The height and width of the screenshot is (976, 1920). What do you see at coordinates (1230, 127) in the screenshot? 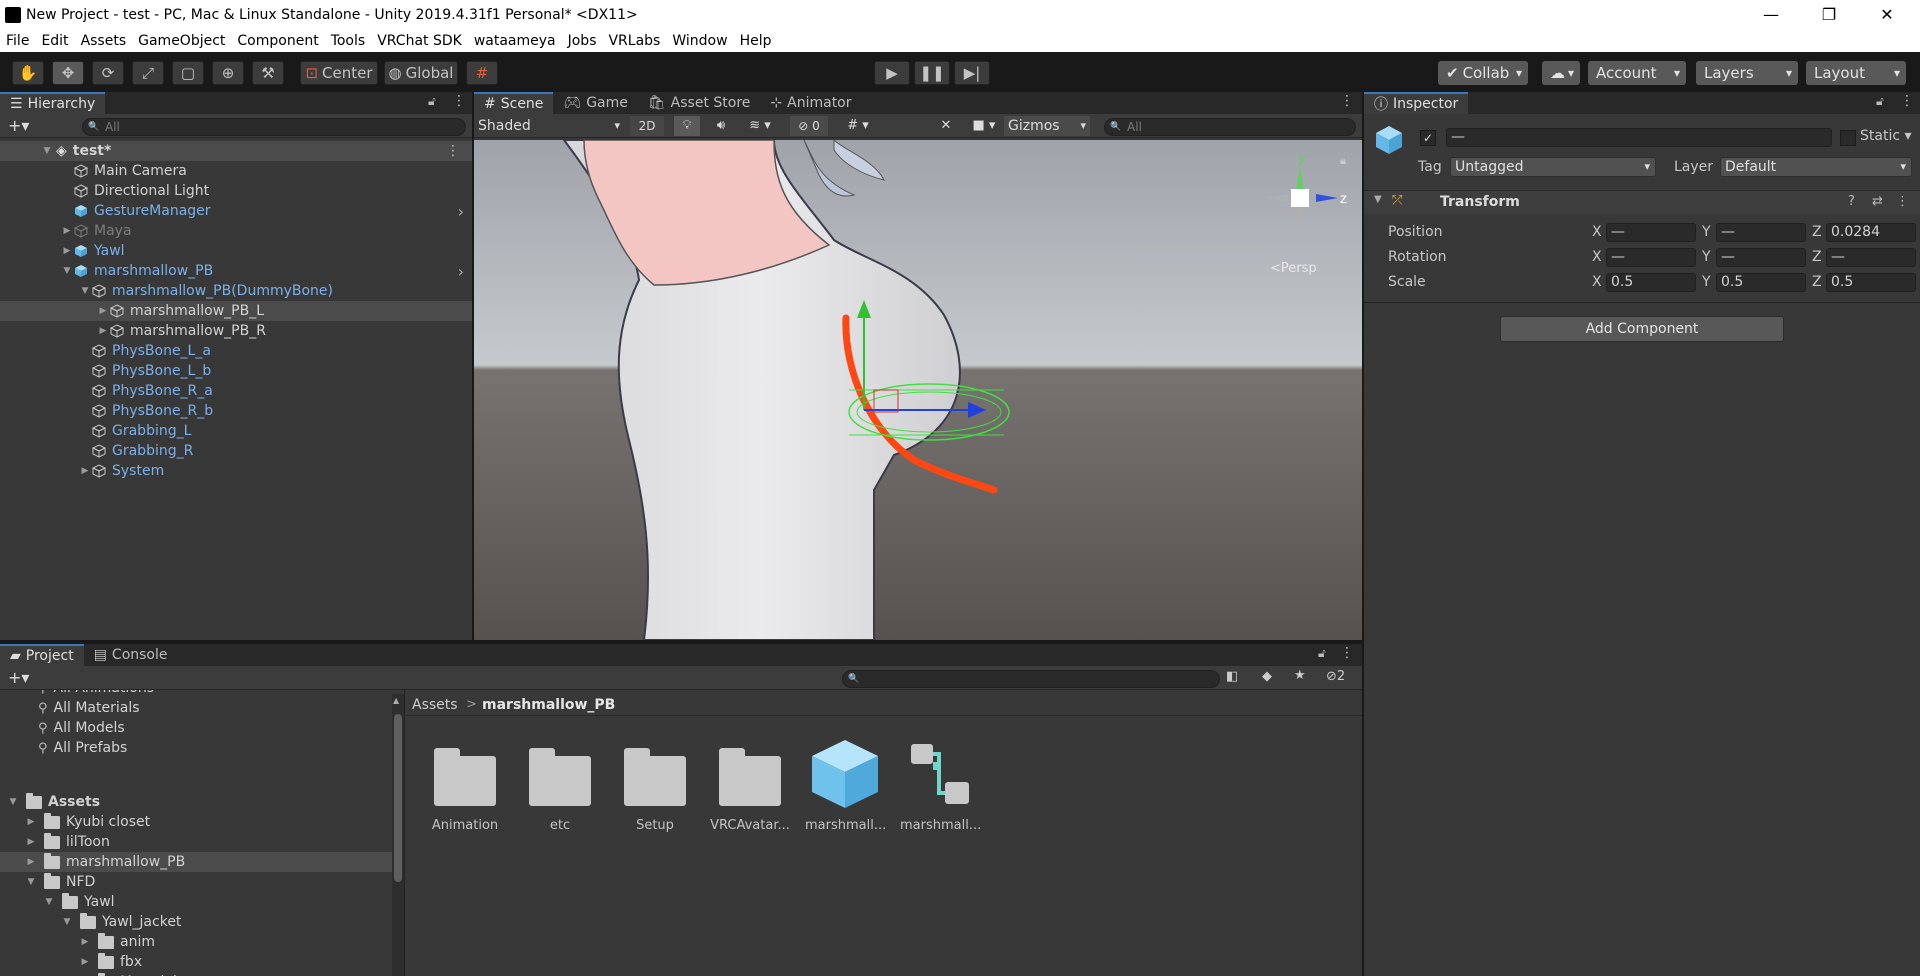
I see `scene-search-input: All` at bounding box center [1230, 127].